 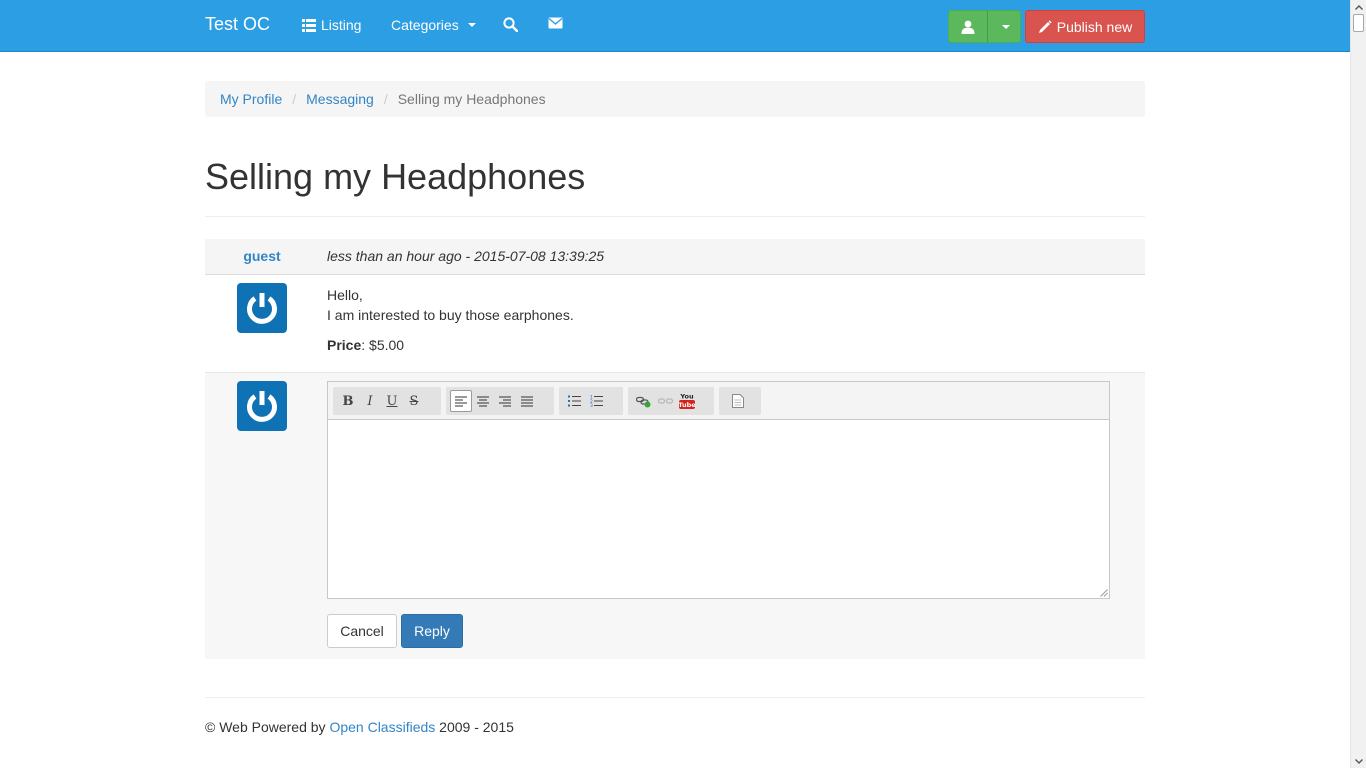 I want to click on toolbar-group-media: You Tube, so click(x=671, y=401).